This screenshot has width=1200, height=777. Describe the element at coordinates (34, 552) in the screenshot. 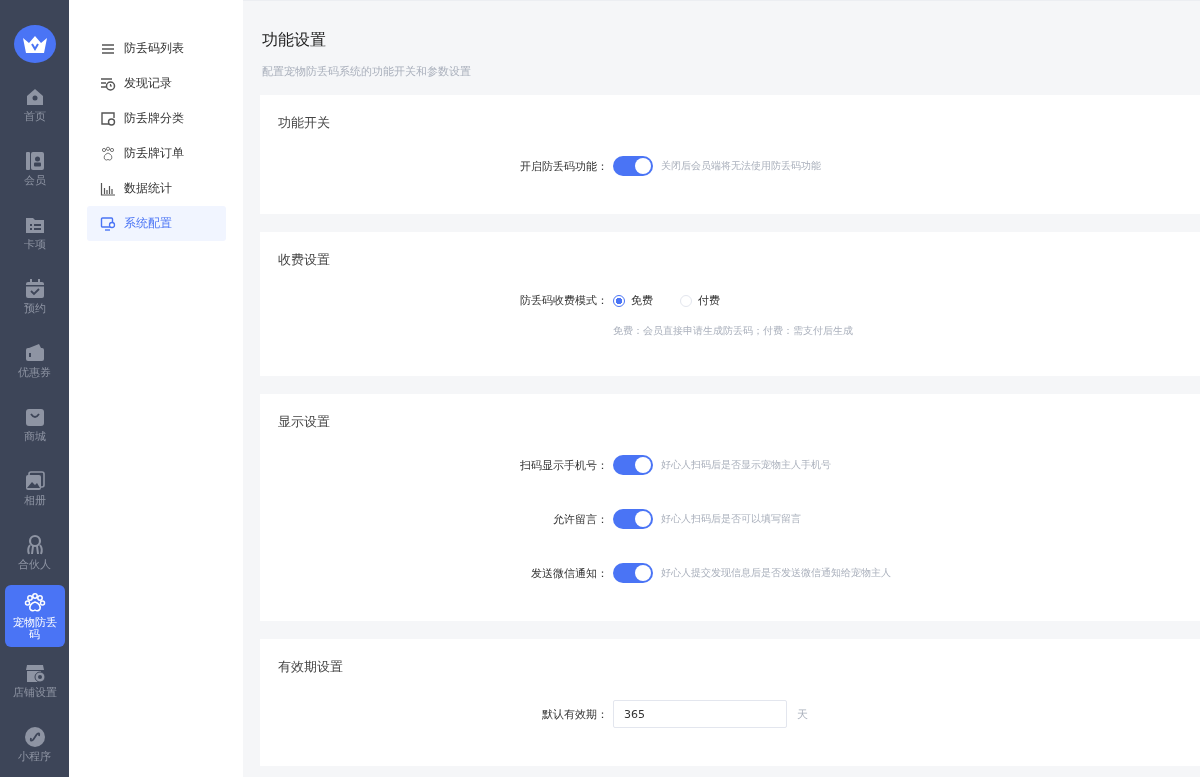

I see `nav-item: 合伙人` at that location.